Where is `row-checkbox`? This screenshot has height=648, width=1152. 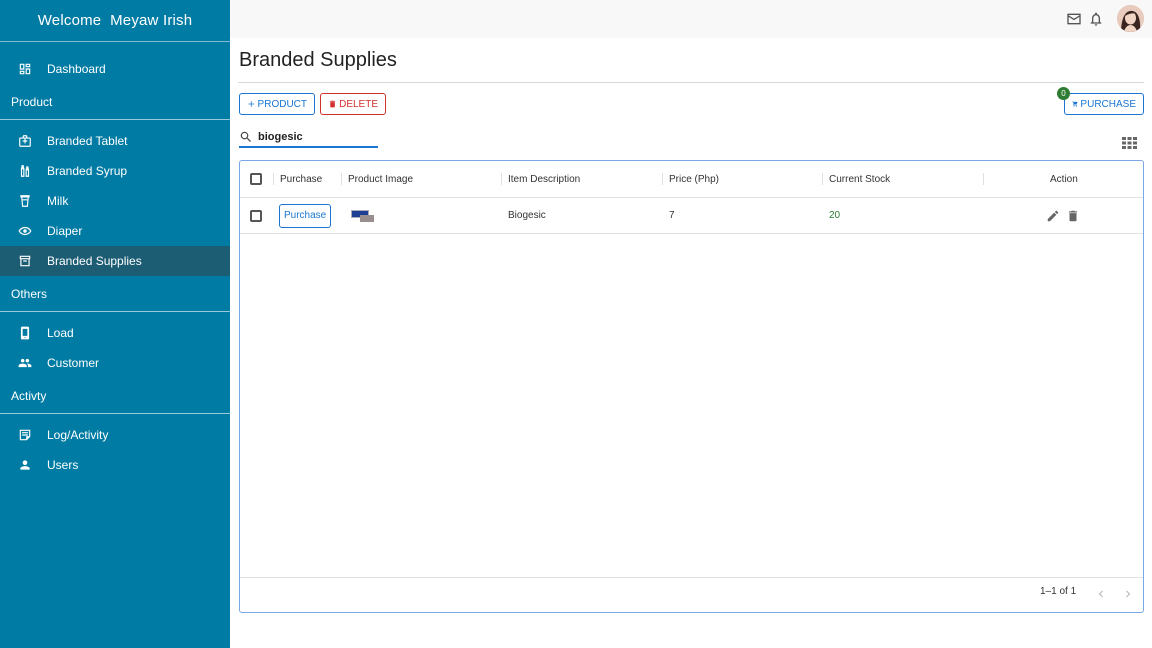 row-checkbox is located at coordinates (256, 215).